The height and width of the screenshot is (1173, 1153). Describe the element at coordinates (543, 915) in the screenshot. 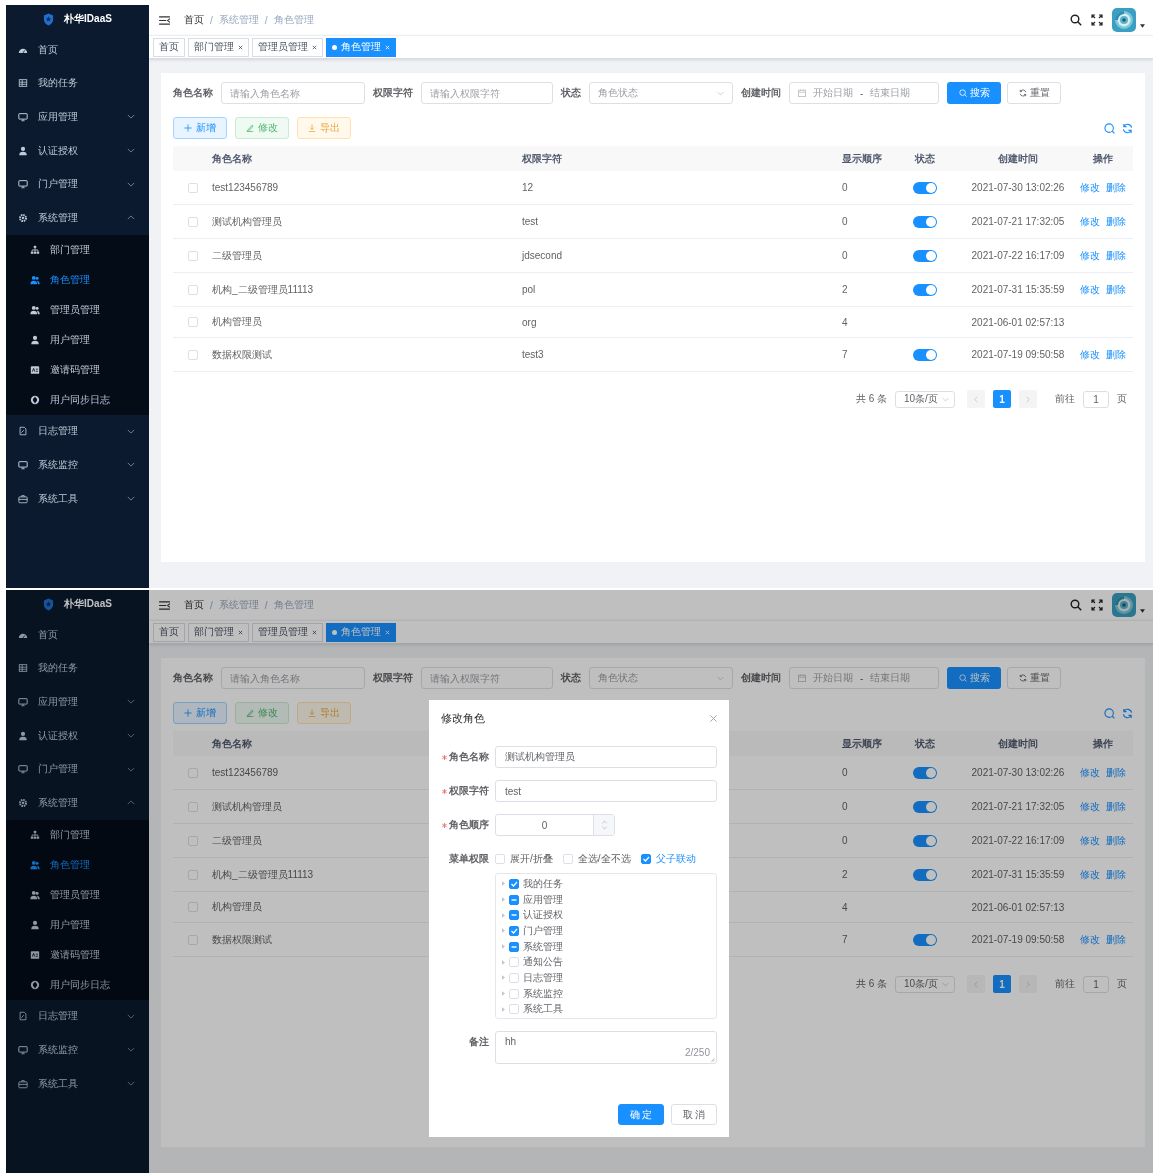

I see `tree-item: 认证授权` at that location.